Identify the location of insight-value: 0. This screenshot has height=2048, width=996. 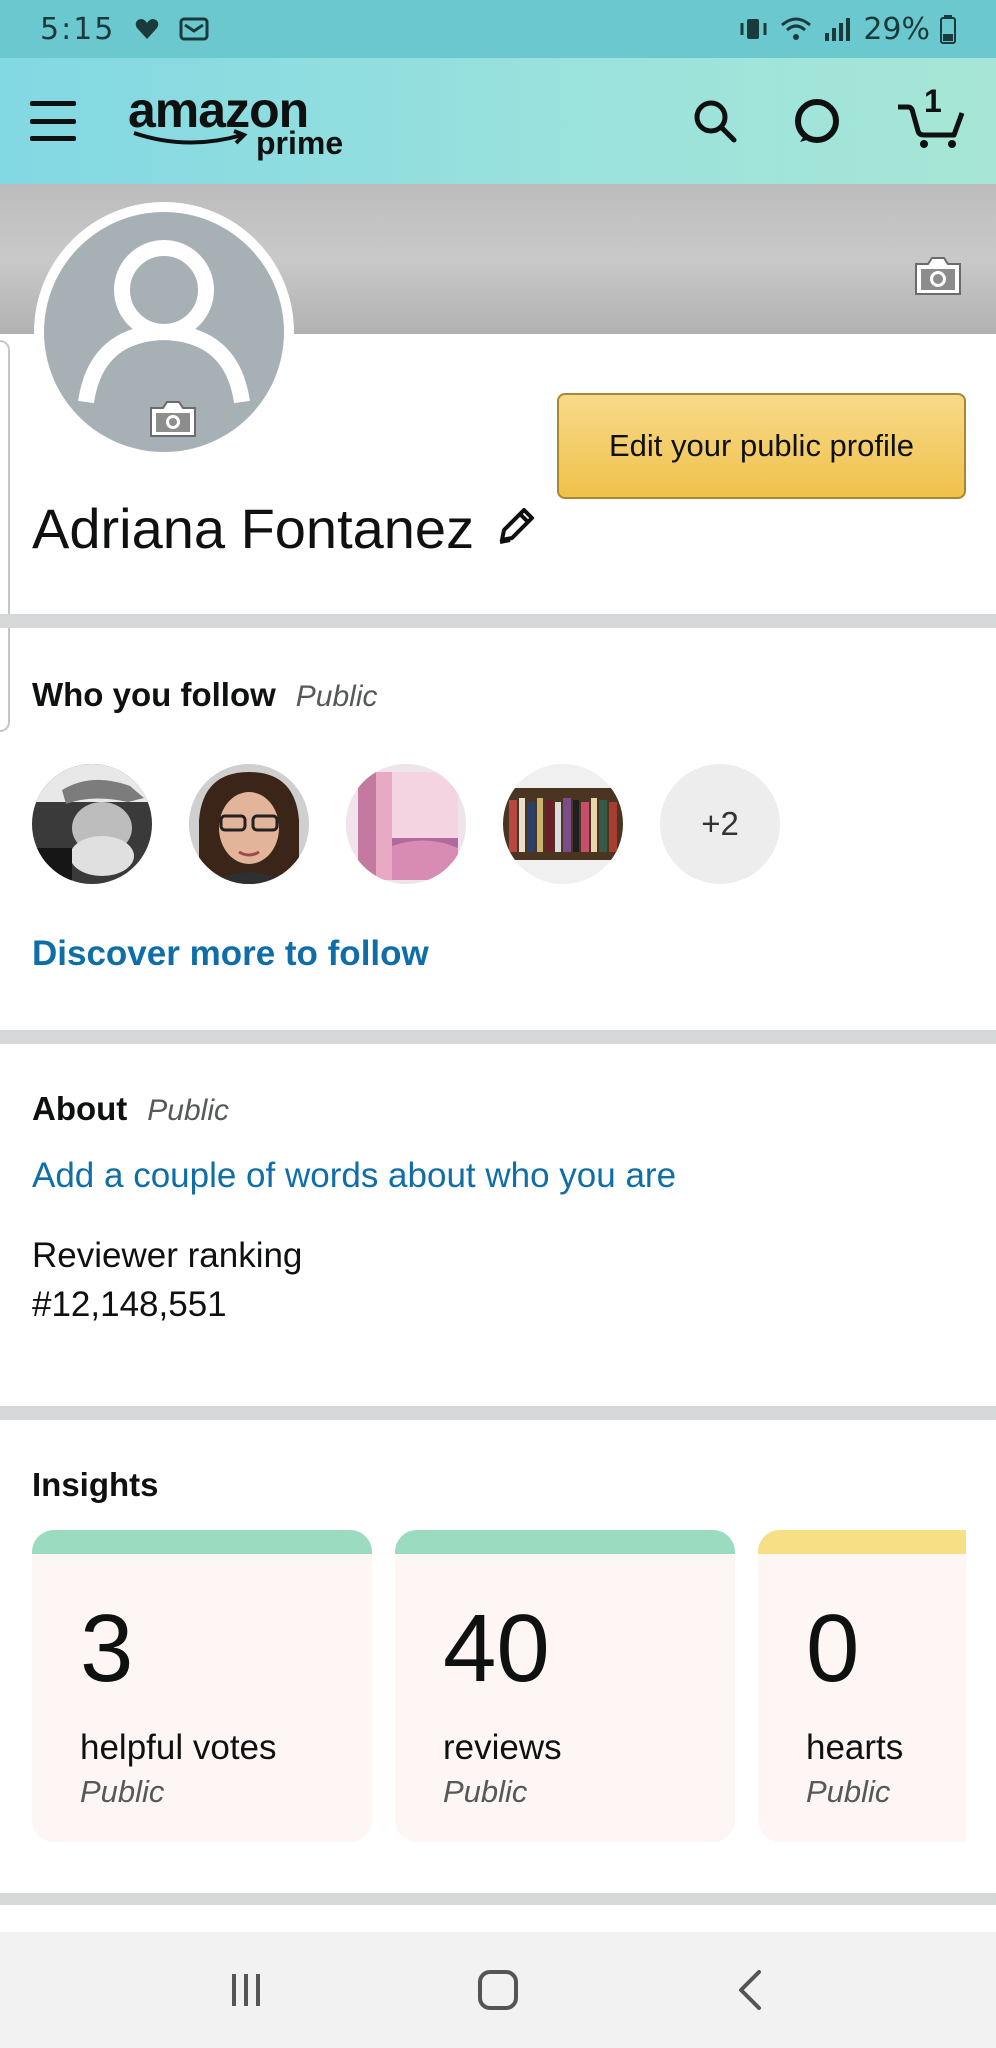
(833, 1648).